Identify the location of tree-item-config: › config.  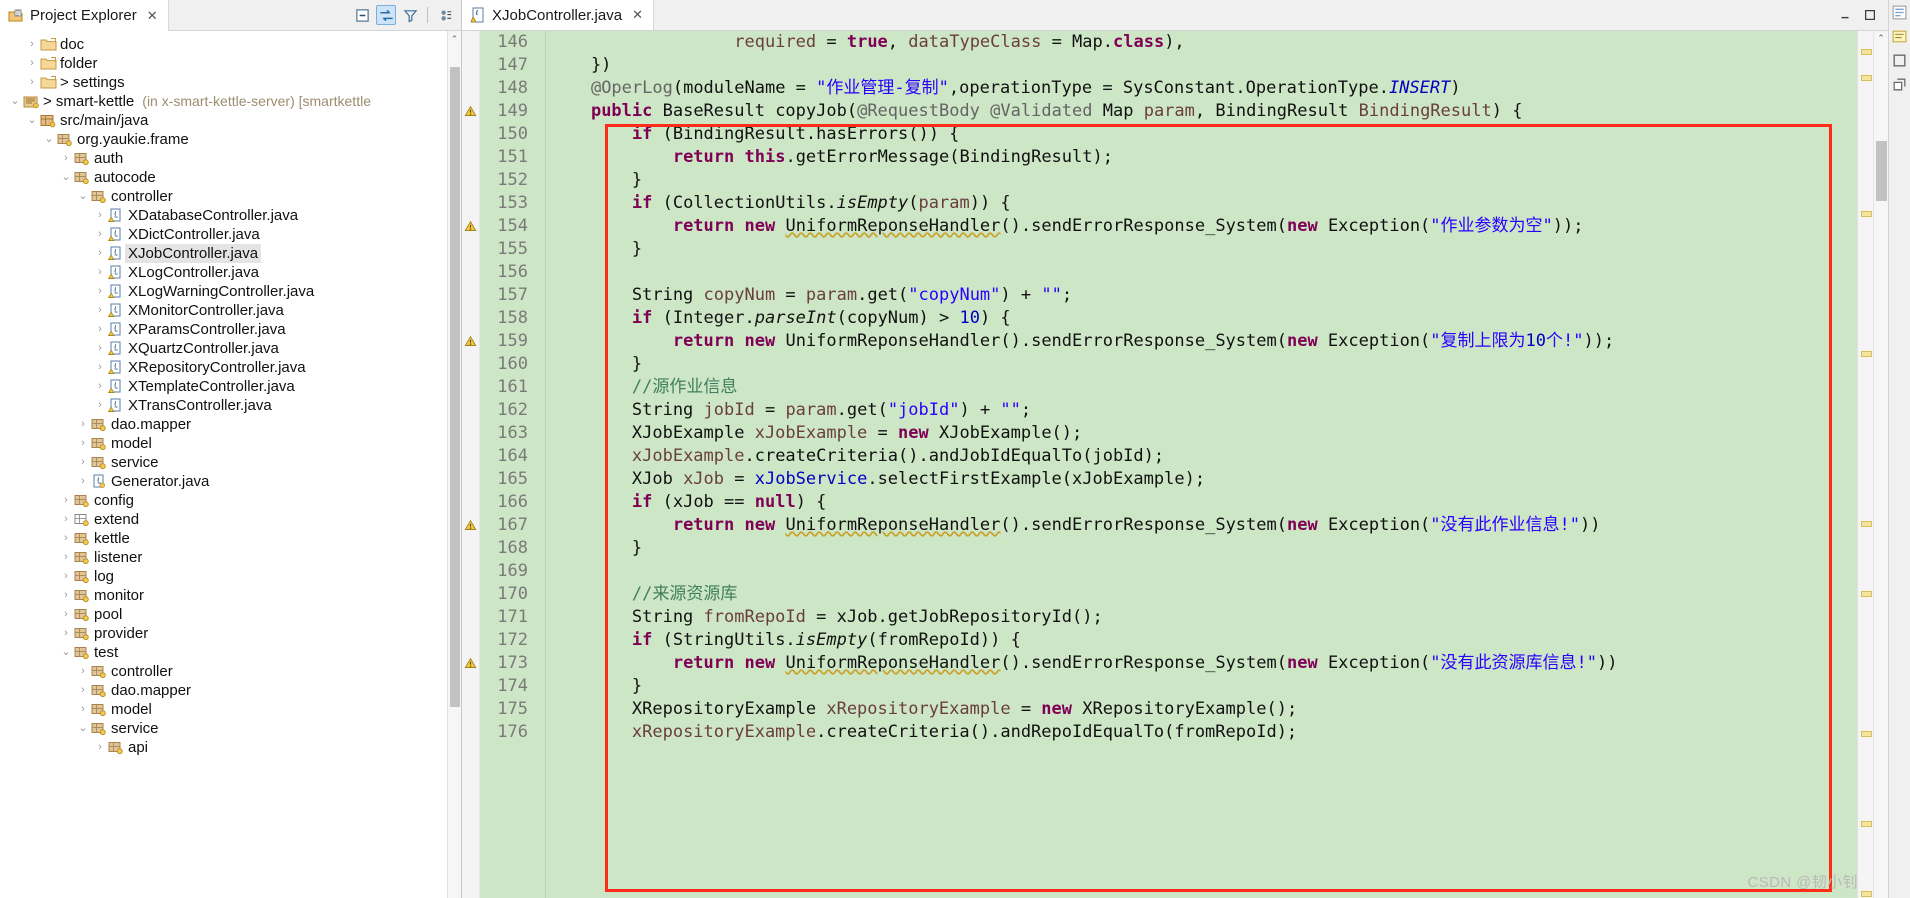
(230, 500).